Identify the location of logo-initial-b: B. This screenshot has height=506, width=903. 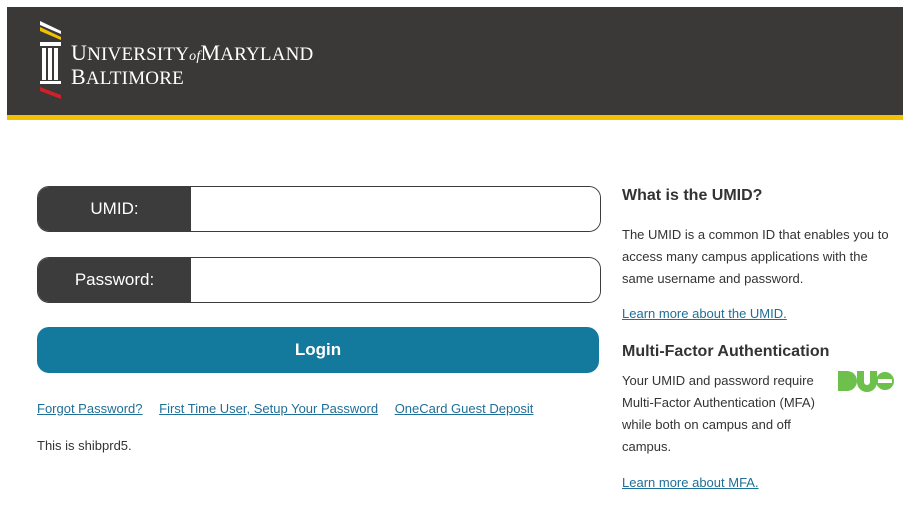
(78, 76).